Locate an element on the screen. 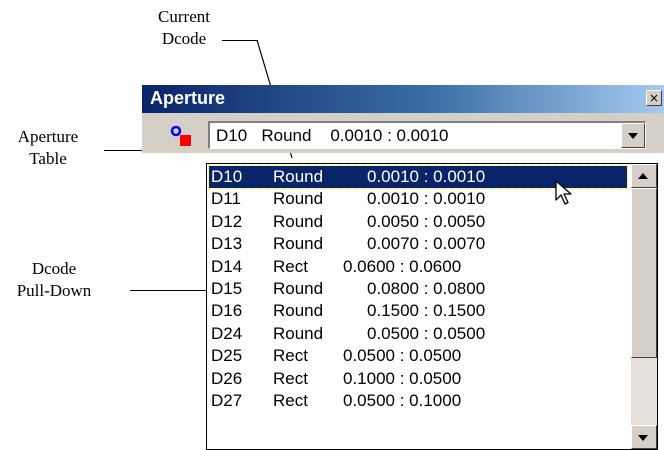 The width and height of the screenshot is (664, 450). aperture-titlebar: Aperture × is located at coordinates (403, 99).